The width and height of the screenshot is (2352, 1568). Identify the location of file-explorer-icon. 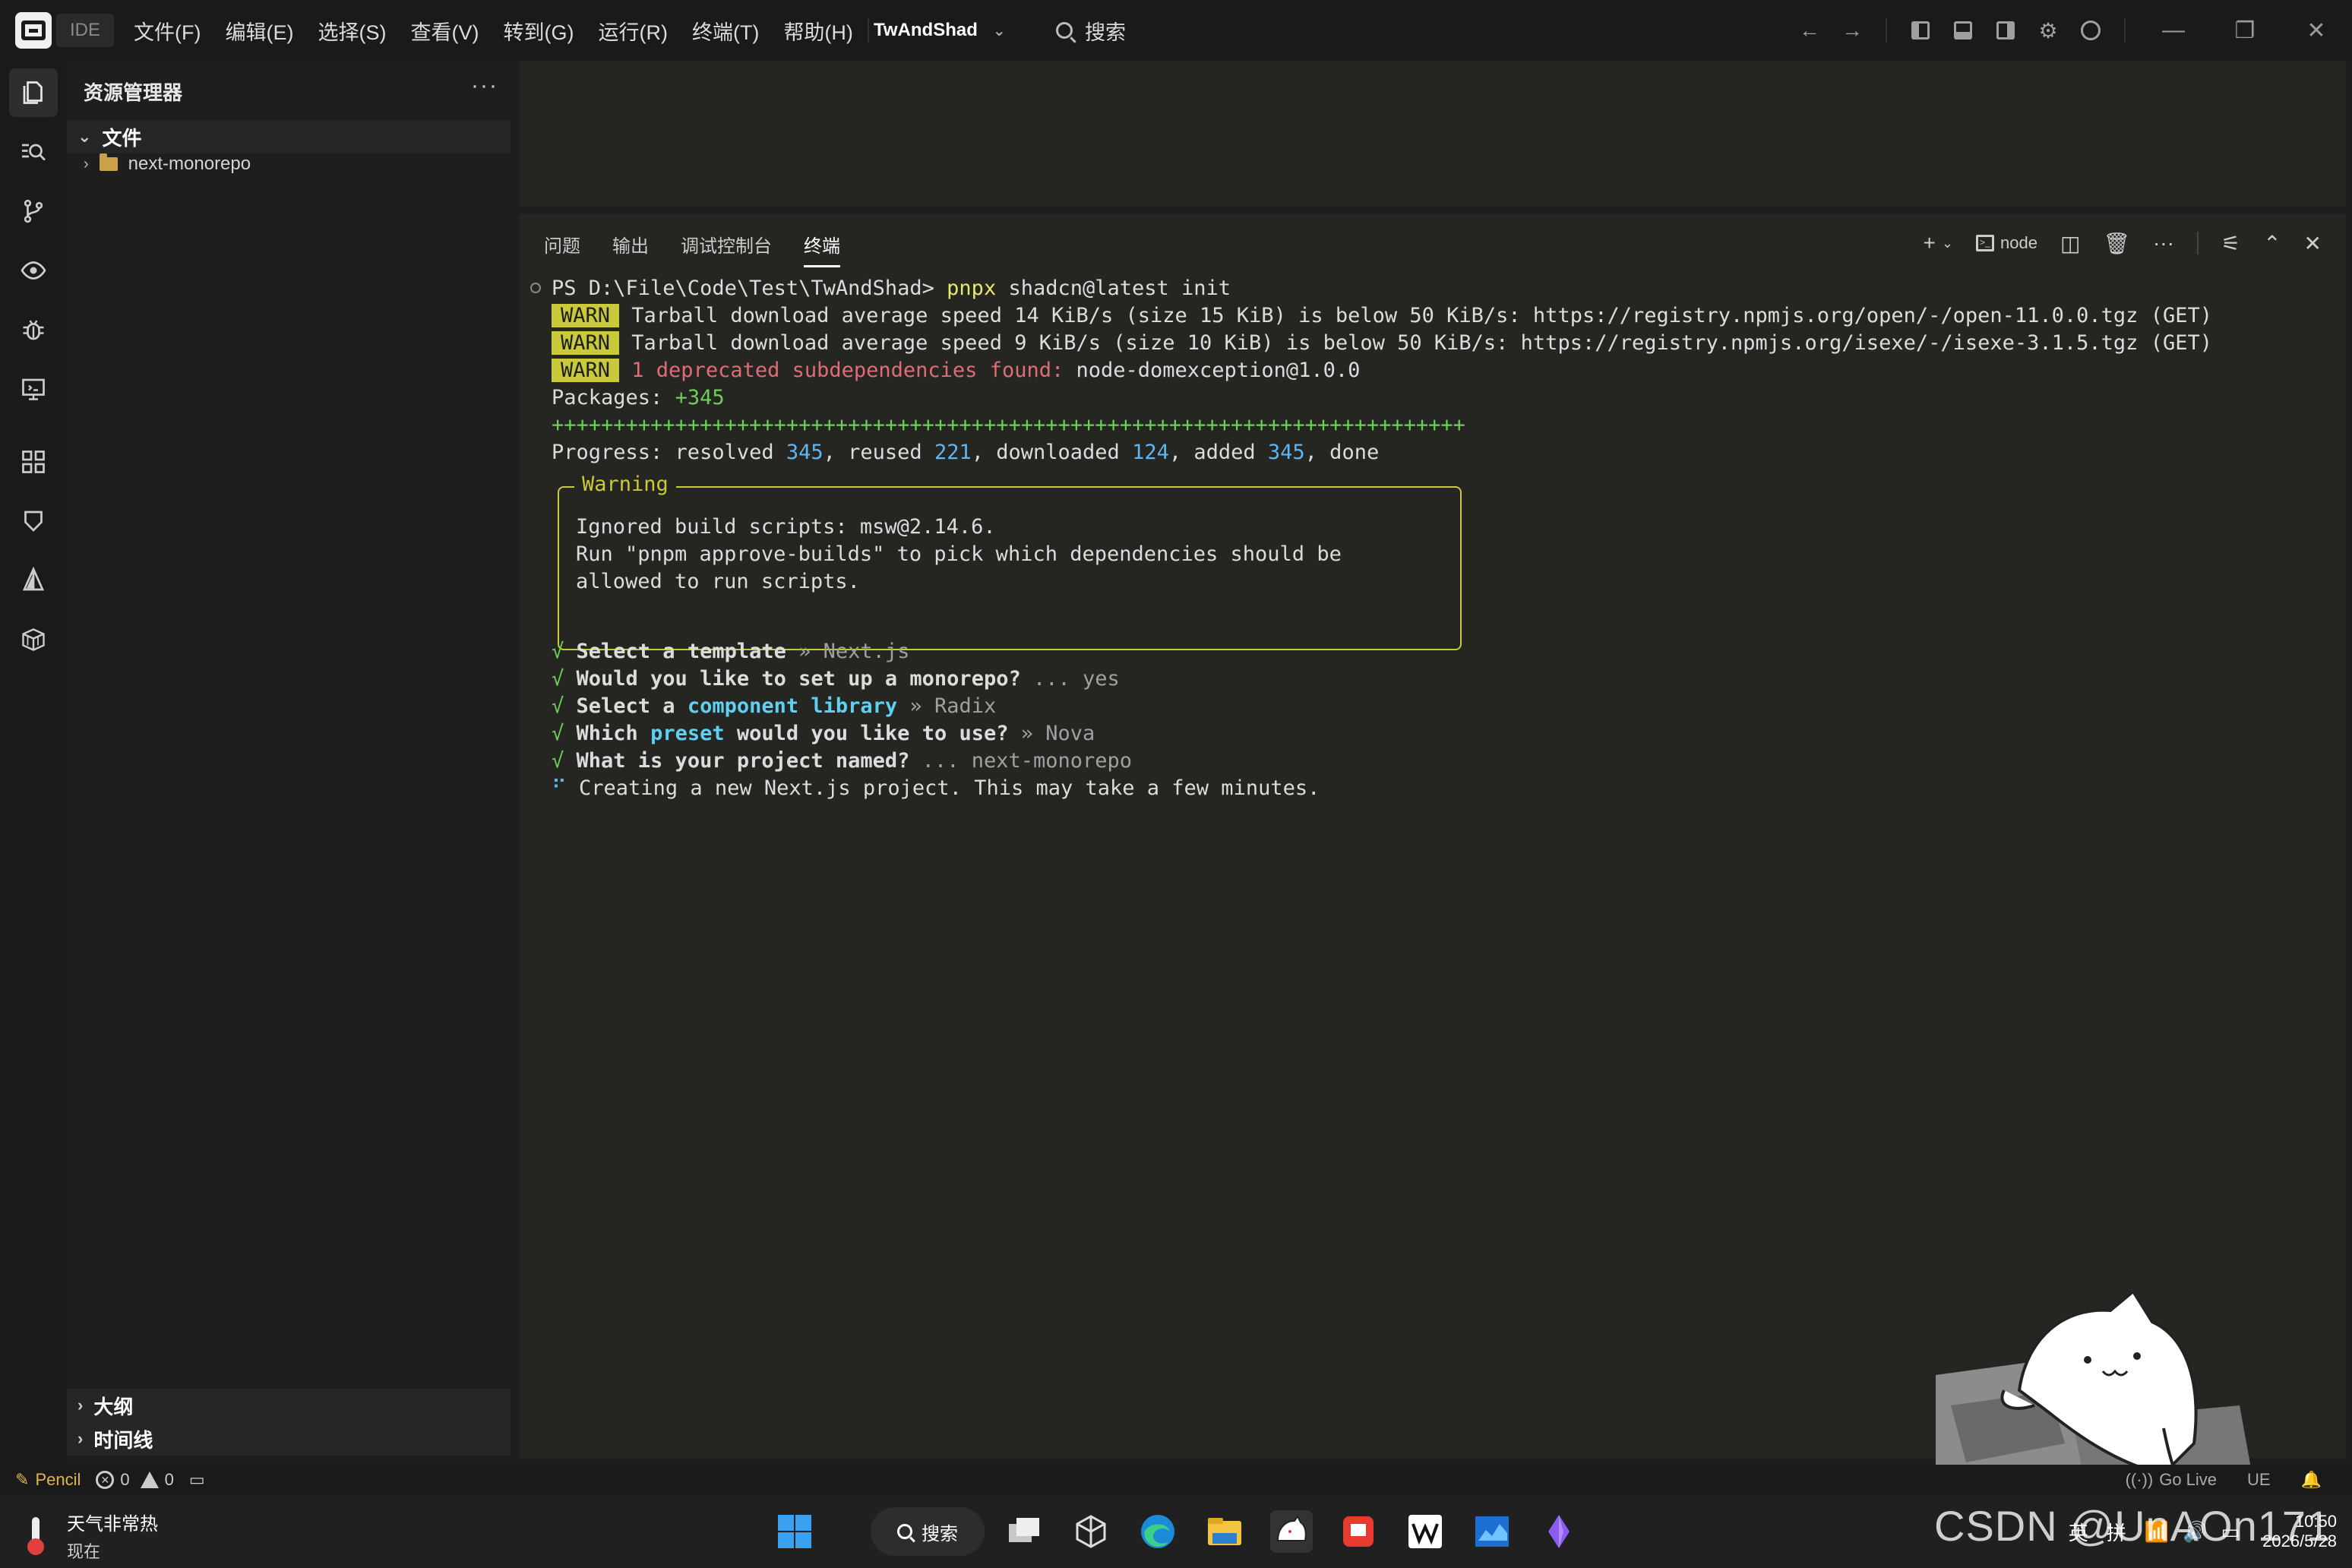
(1224, 1531).